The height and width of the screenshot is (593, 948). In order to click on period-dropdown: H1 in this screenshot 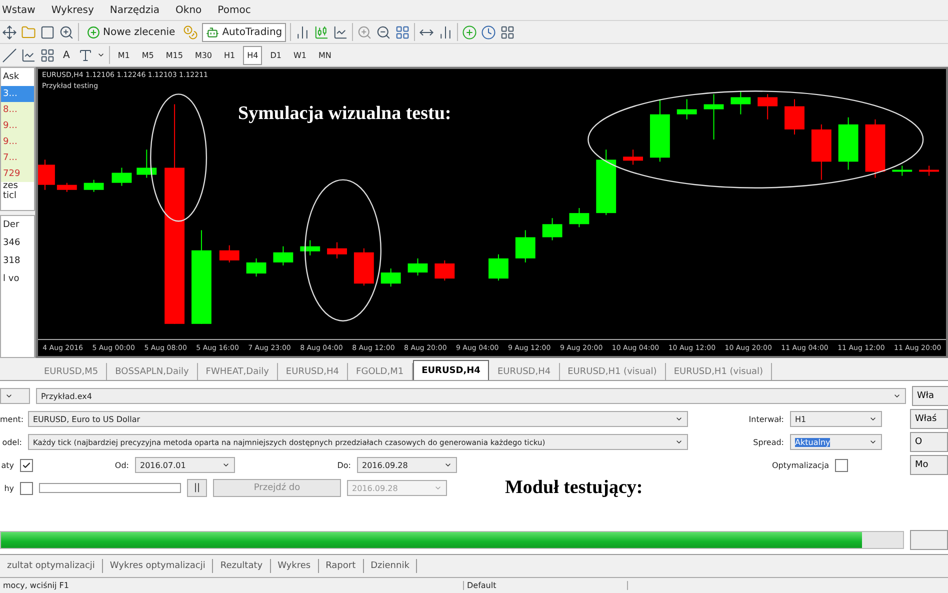, I will do `click(836, 419)`.